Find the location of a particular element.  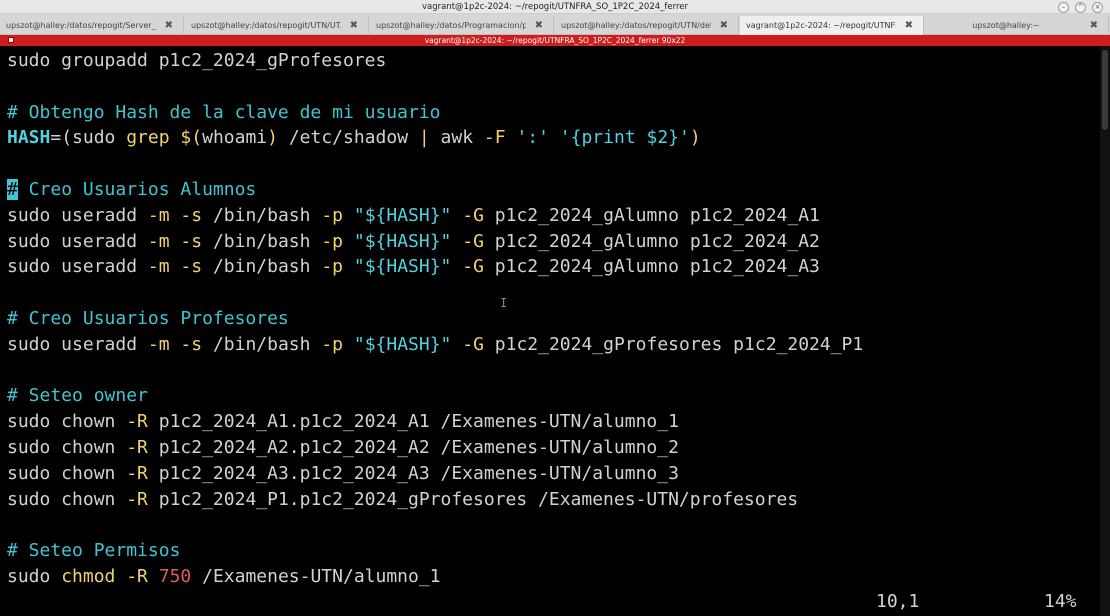

text-cursor-icon: I is located at coordinates (504, 303).